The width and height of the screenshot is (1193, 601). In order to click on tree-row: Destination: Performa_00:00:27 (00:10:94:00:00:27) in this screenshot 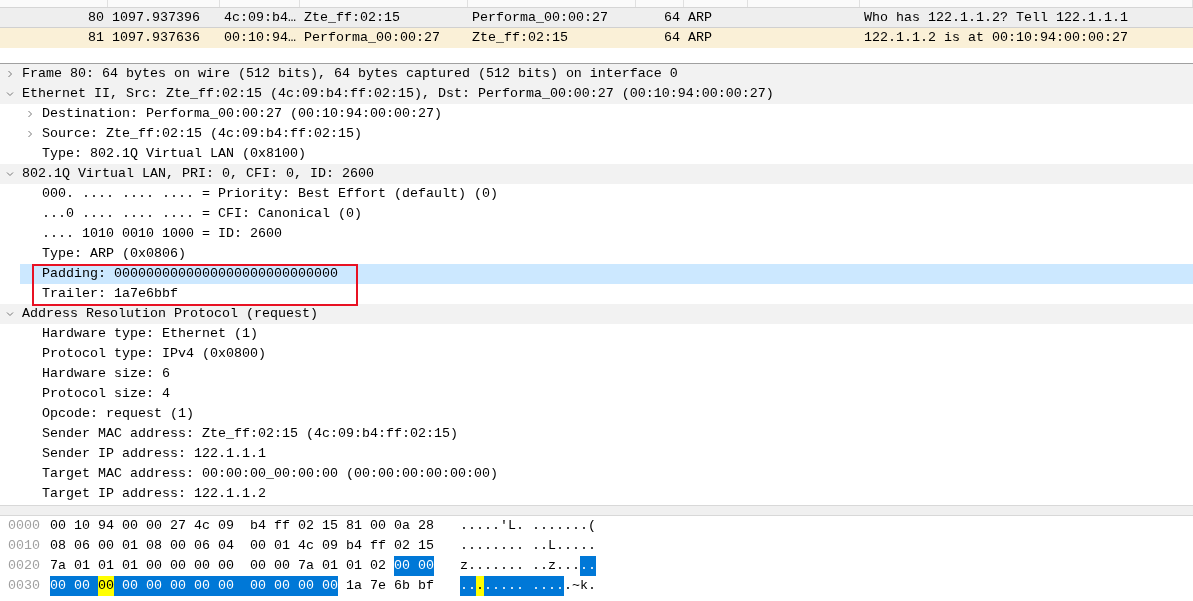, I will do `click(606, 114)`.